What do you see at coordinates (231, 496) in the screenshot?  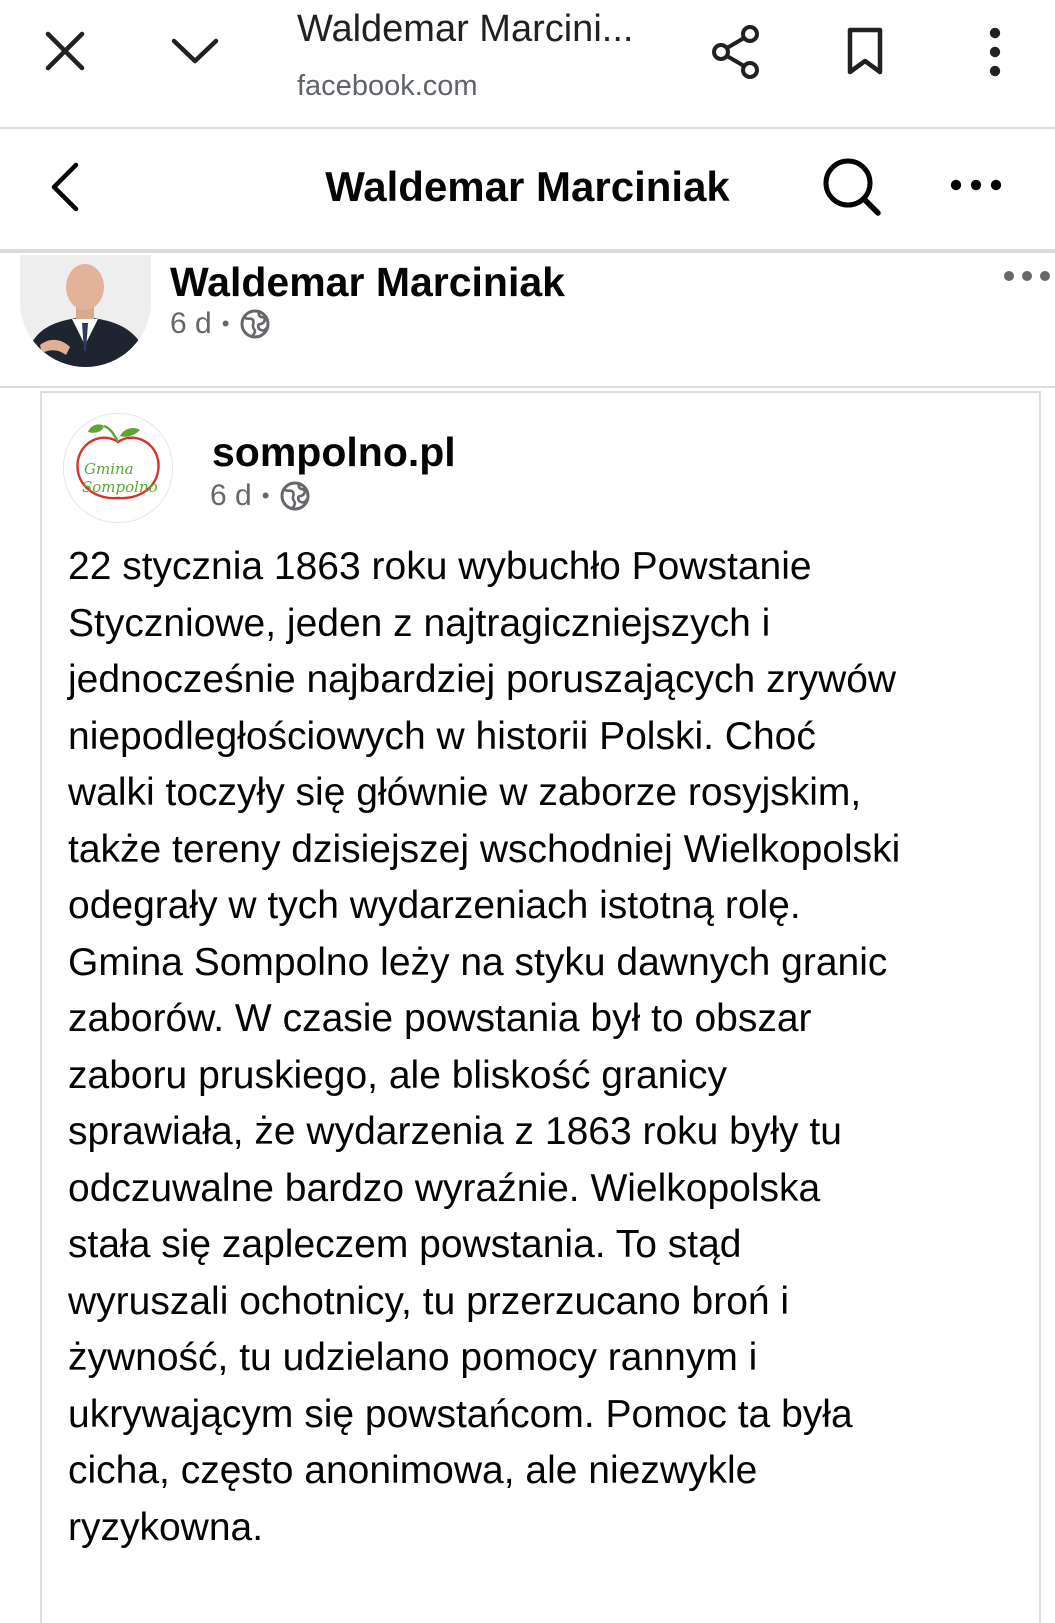 I see `shared-post-time: 6 d` at bounding box center [231, 496].